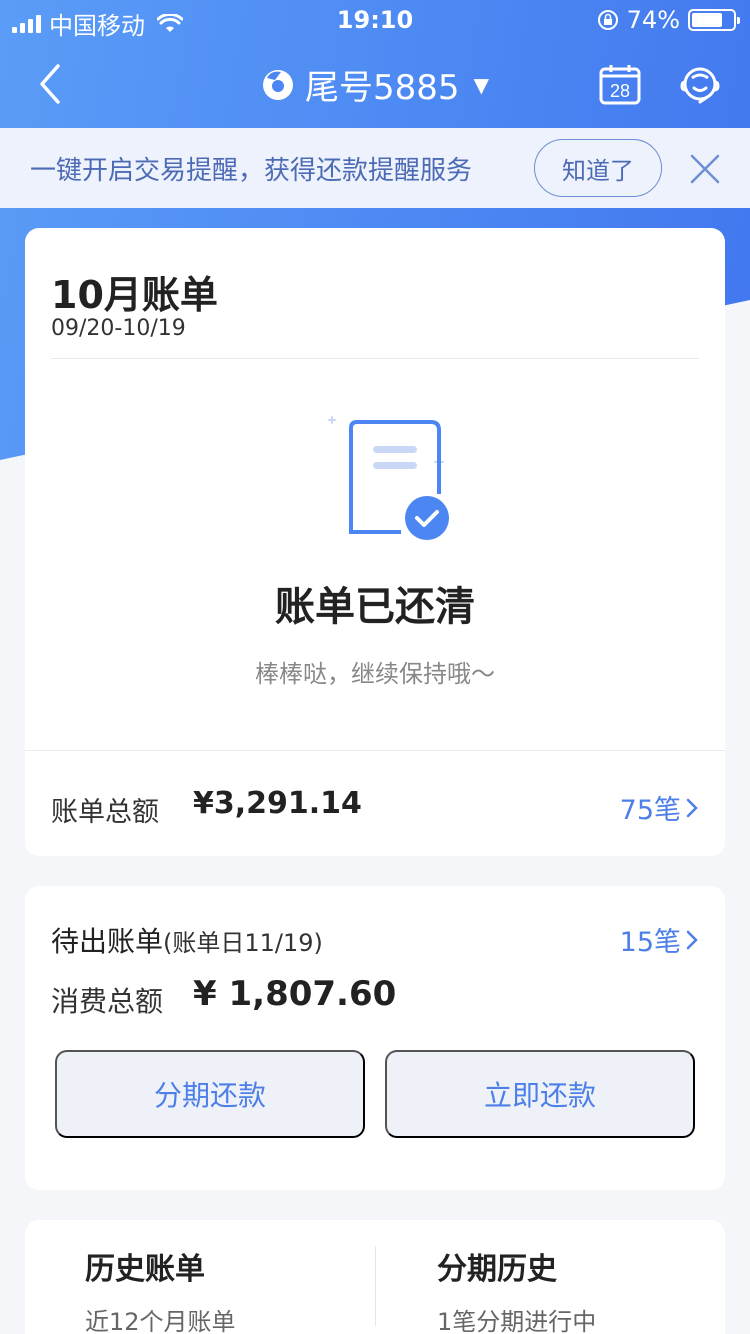 The image size is (750, 1334). What do you see at coordinates (243, 943) in the screenshot?
I see `pending-bill-date: (账单日11/19)` at bounding box center [243, 943].